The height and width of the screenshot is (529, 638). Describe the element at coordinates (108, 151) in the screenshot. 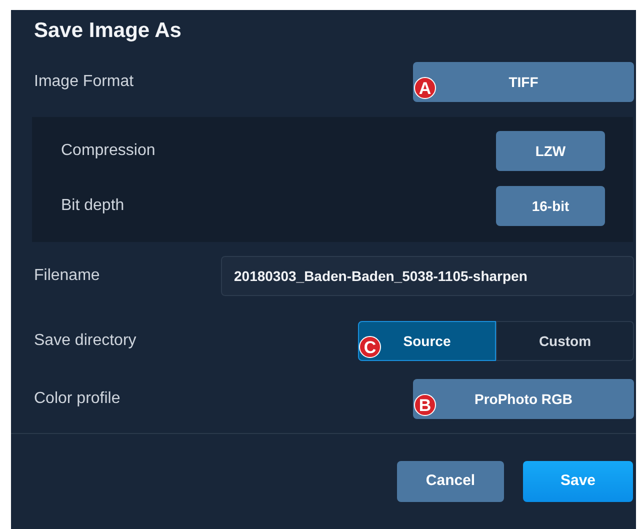

I see `field-label: Compression` at that location.